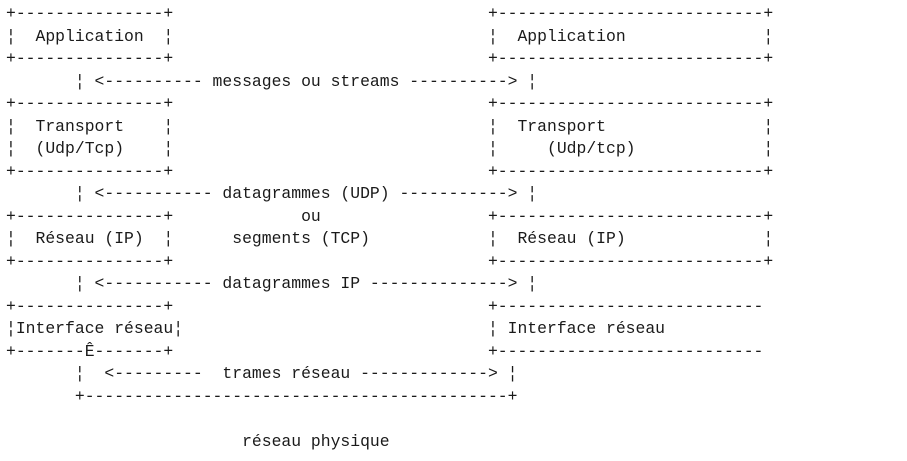 Image resolution: width=907 pixels, height=461 pixels. I want to click on diagram-line: ¦Interface réseau¦ ¦ Interface réseau, so click(336, 328).